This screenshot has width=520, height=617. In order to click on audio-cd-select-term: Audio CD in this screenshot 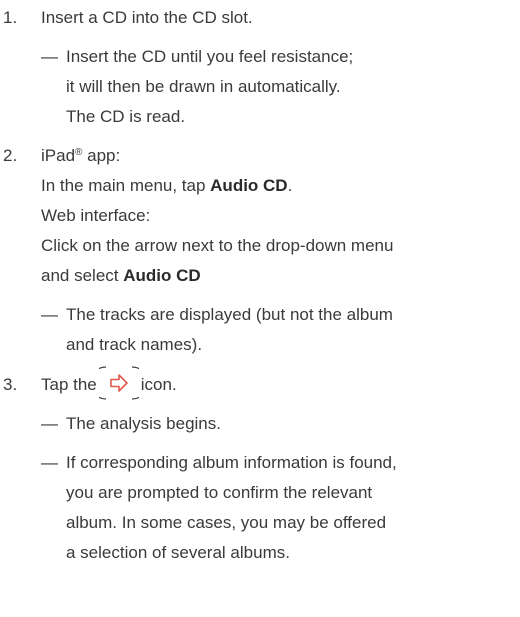, I will do `click(162, 275)`.